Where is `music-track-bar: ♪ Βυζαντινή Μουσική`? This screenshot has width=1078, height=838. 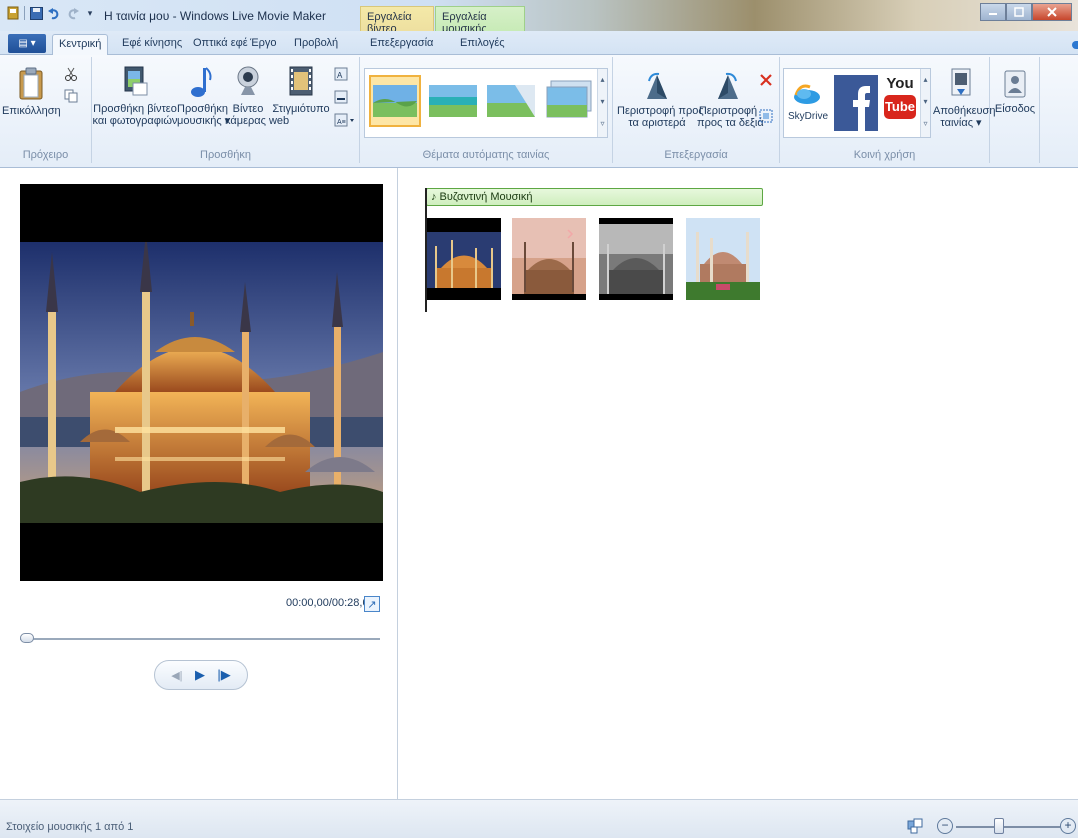 music-track-bar: ♪ Βυζαντινή Μουσική is located at coordinates (594, 197).